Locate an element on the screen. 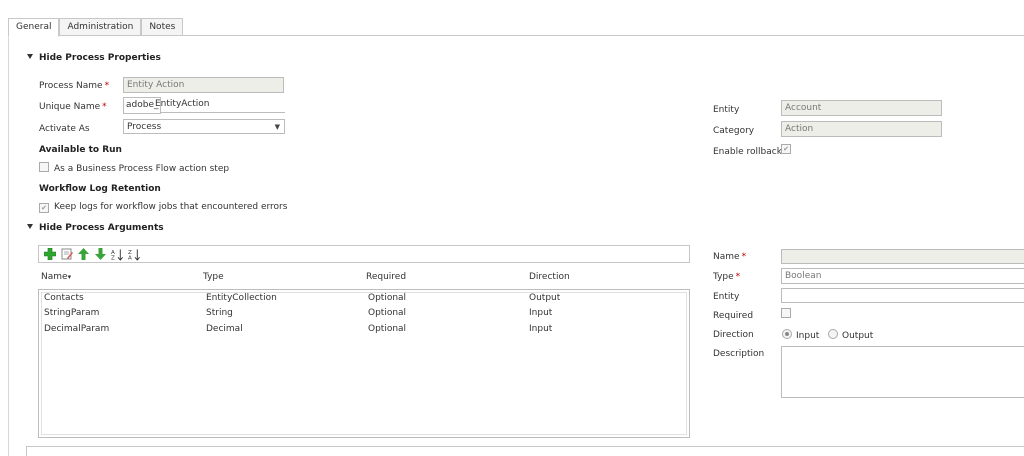 Image resolution: width=1024 pixels, height=456 pixels. cell-type: EntityCollection is located at coordinates (241, 298).